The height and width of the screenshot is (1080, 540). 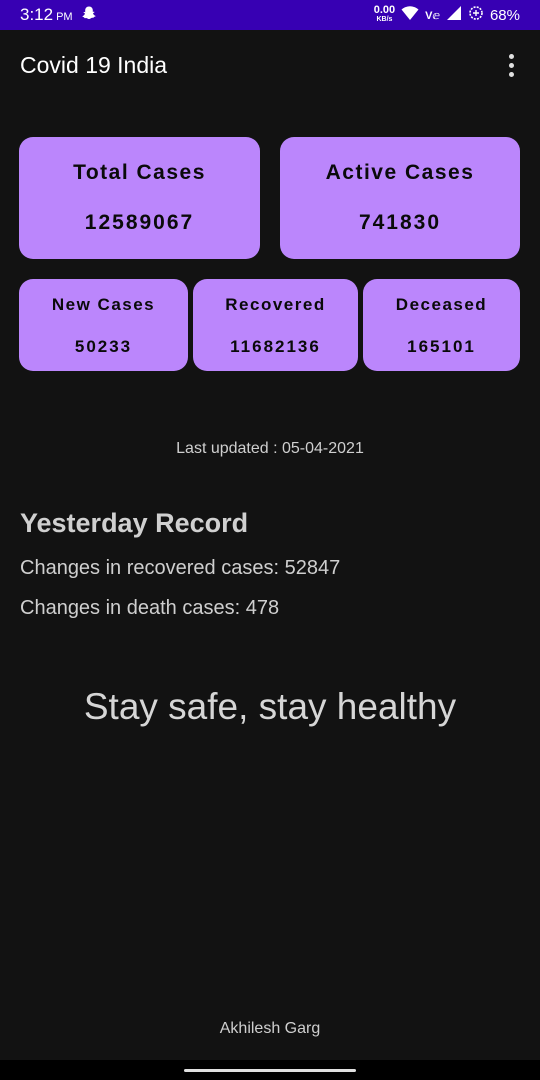 I want to click on recovered-change-line: Changes in recovered cases: 52847, so click(x=180, y=568).